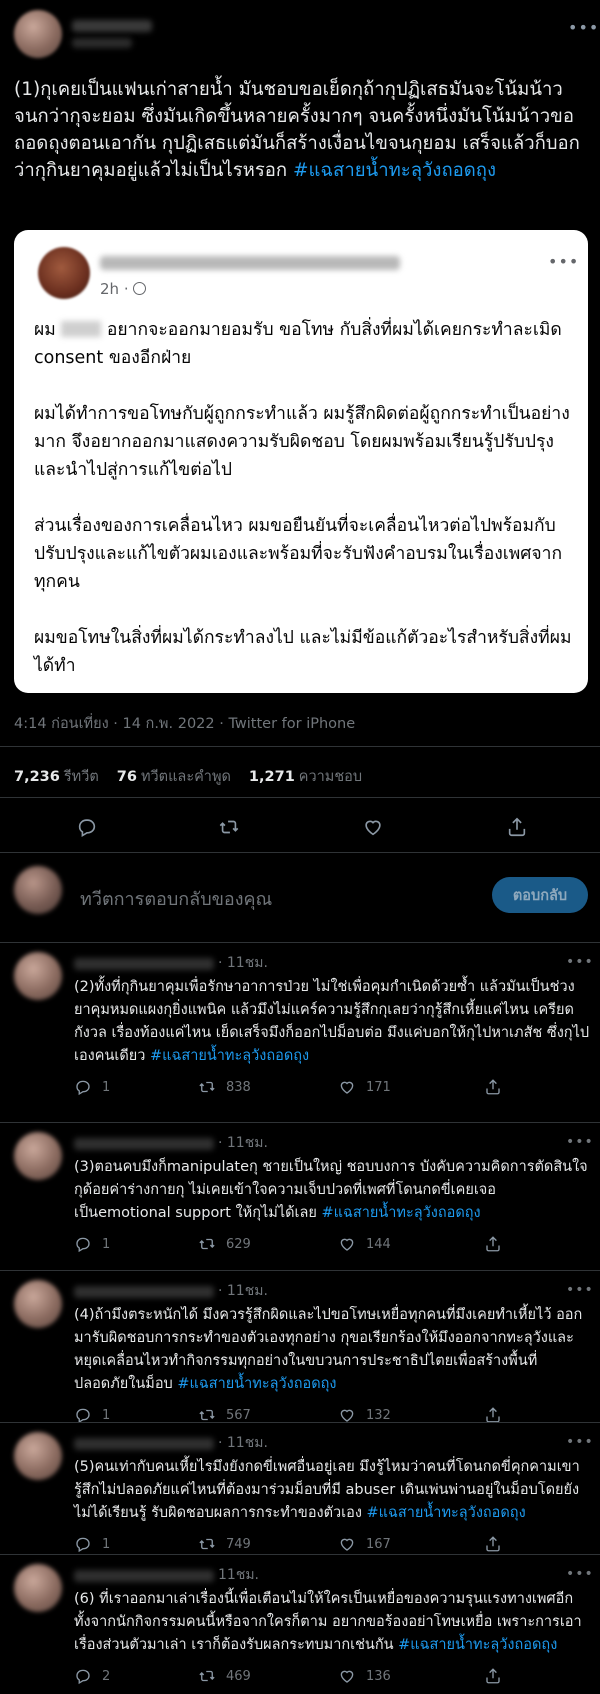 The height and width of the screenshot is (1694, 600). Describe the element at coordinates (48, 330) in the screenshot. I see `post-para1-start: ผม` at that location.